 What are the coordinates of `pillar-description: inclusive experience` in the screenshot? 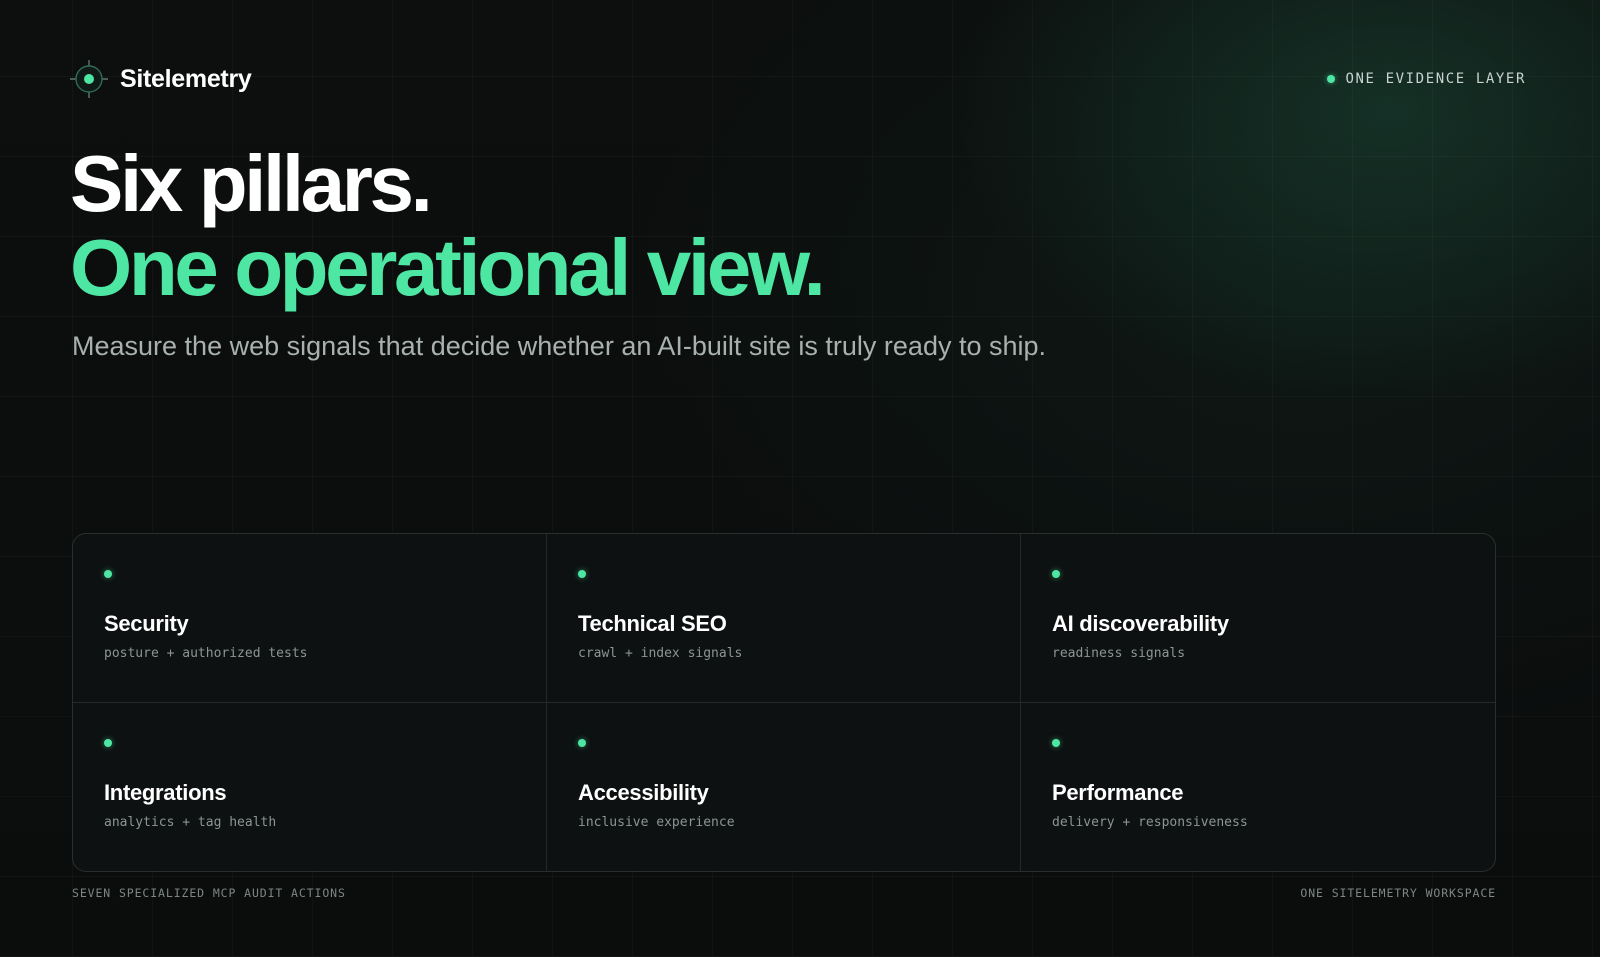 It's located at (656, 822).